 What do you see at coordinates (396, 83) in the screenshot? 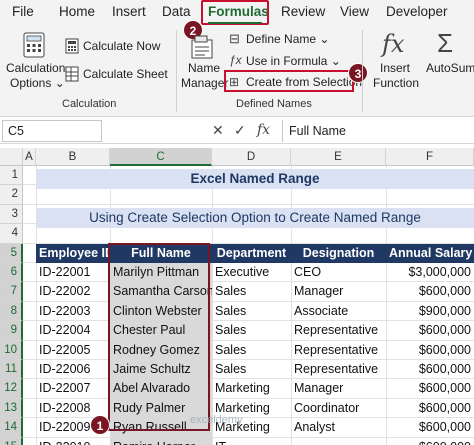
I see `insert-function-label-2: Function` at bounding box center [396, 83].